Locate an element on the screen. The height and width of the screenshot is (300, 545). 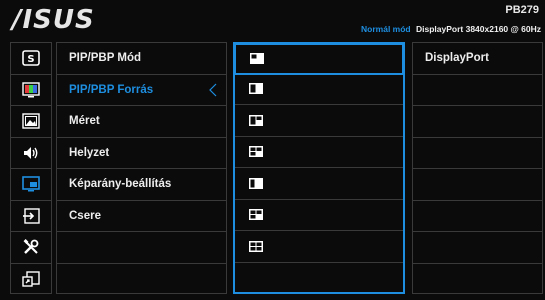
color-icon is located at coordinates (31, 90).